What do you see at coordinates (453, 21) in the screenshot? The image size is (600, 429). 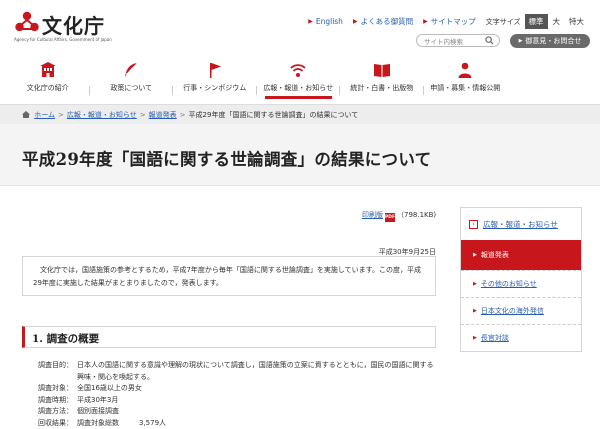 I see `sitemap-label: サイトマップ` at bounding box center [453, 21].